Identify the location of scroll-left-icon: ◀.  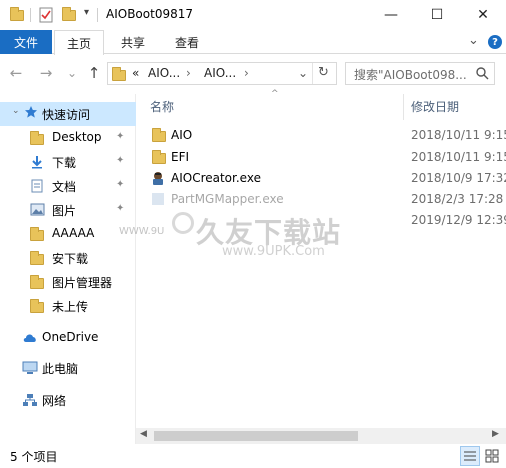
(143, 434).